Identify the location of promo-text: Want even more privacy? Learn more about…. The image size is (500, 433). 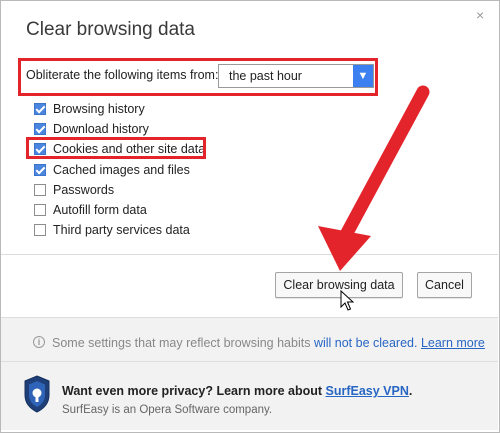
(237, 391).